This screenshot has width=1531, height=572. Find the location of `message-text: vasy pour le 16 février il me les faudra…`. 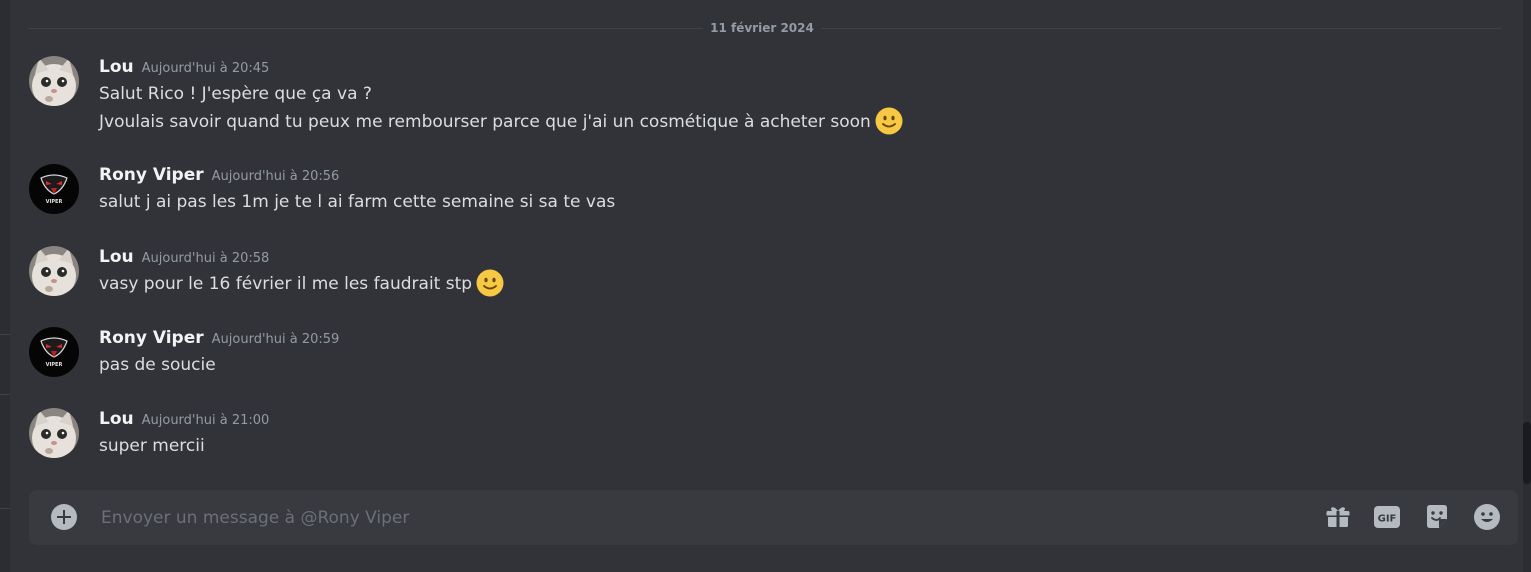

message-text: vasy pour le 16 février il me les faudra… is located at coordinates (286, 284).